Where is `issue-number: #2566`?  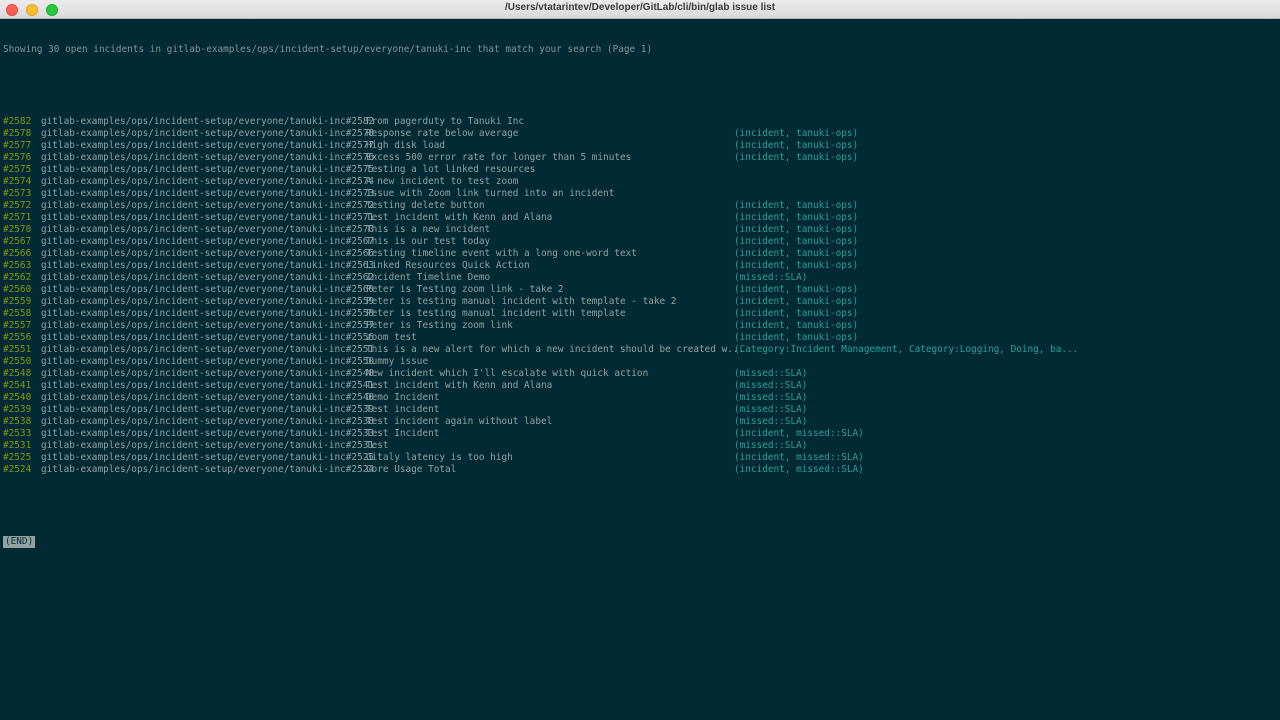 issue-number: #2566 is located at coordinates (17, 253).